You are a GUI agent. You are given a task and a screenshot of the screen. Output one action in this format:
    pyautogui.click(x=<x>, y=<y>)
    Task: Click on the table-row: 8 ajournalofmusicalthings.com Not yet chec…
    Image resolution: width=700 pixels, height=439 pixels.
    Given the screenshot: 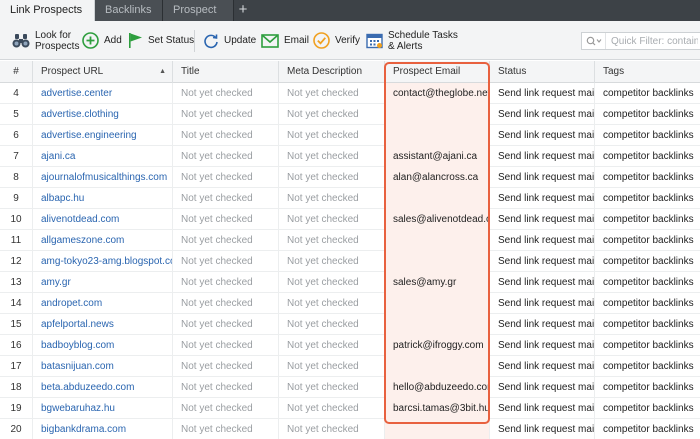 What is the action you would take?
    pyautogui.click(x=350, y=177)
    